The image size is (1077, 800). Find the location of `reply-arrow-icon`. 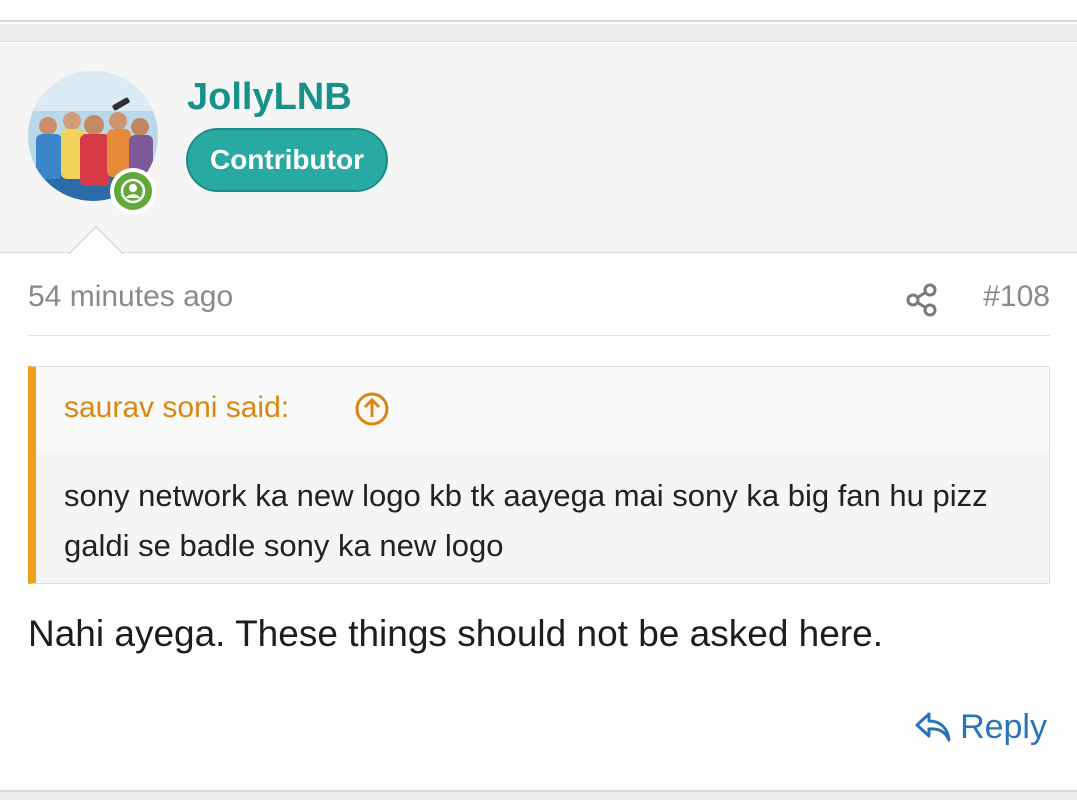

reply-arrow-icon is located at coordinates (933, 727).